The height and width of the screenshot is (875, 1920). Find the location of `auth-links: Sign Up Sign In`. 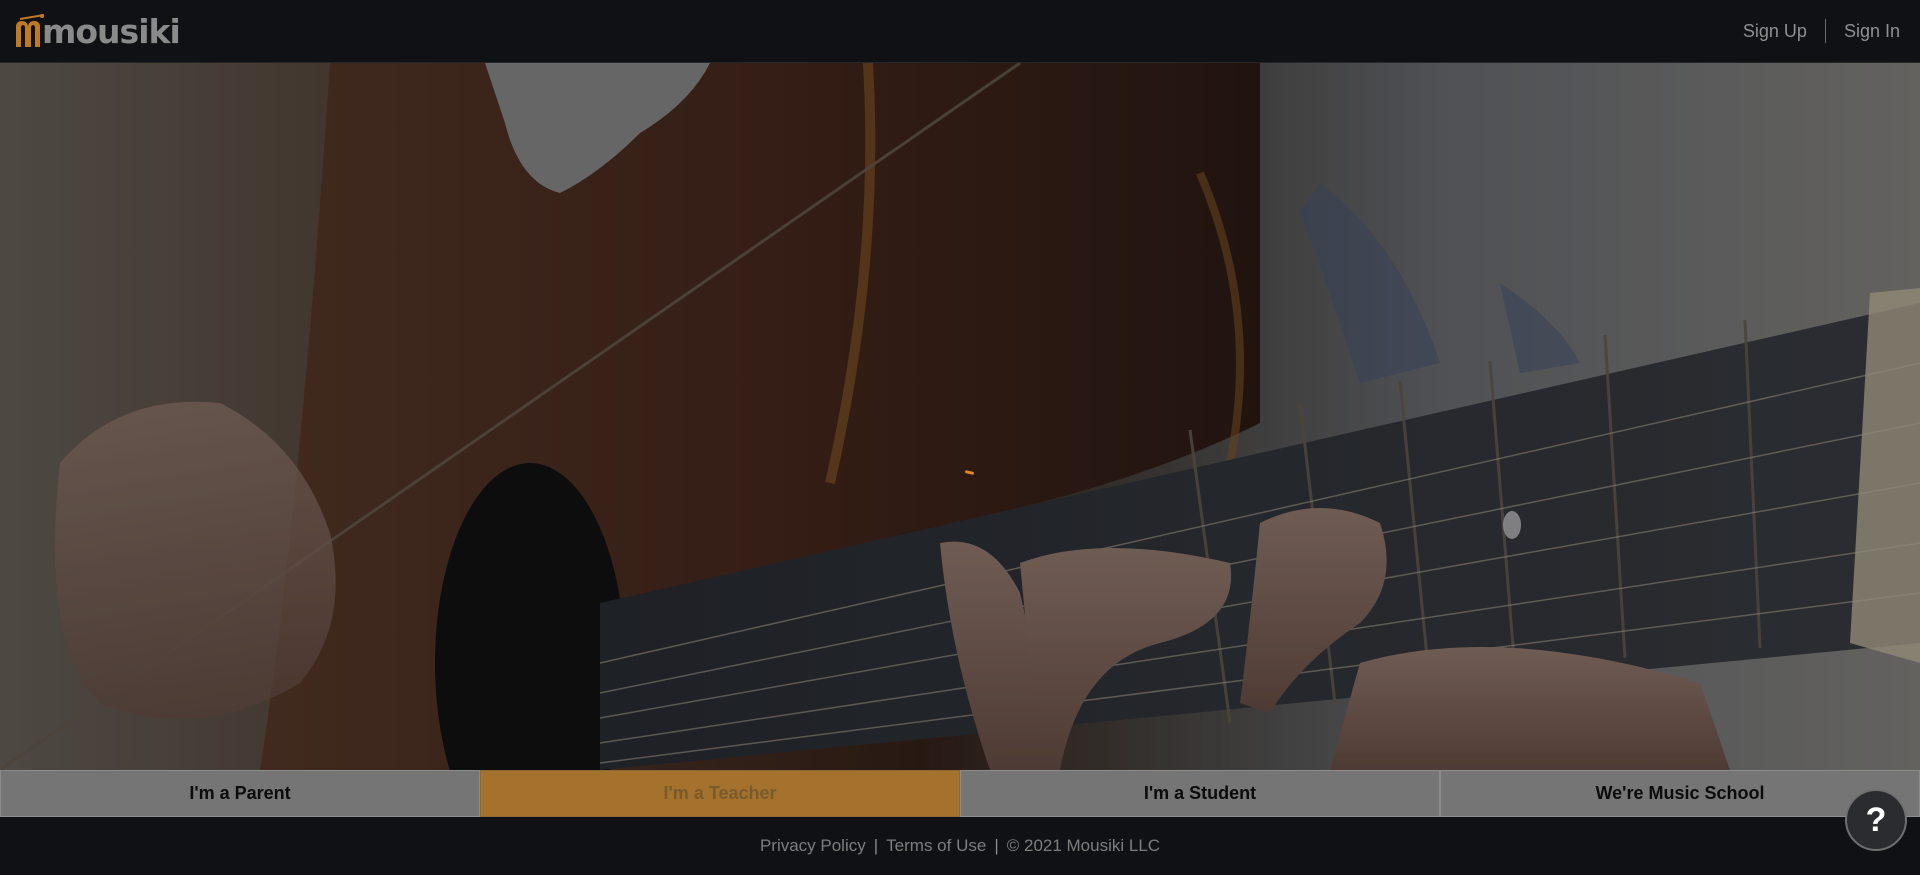

auth-links: Sign Up Sign In is located at coordinates (1821, 31).